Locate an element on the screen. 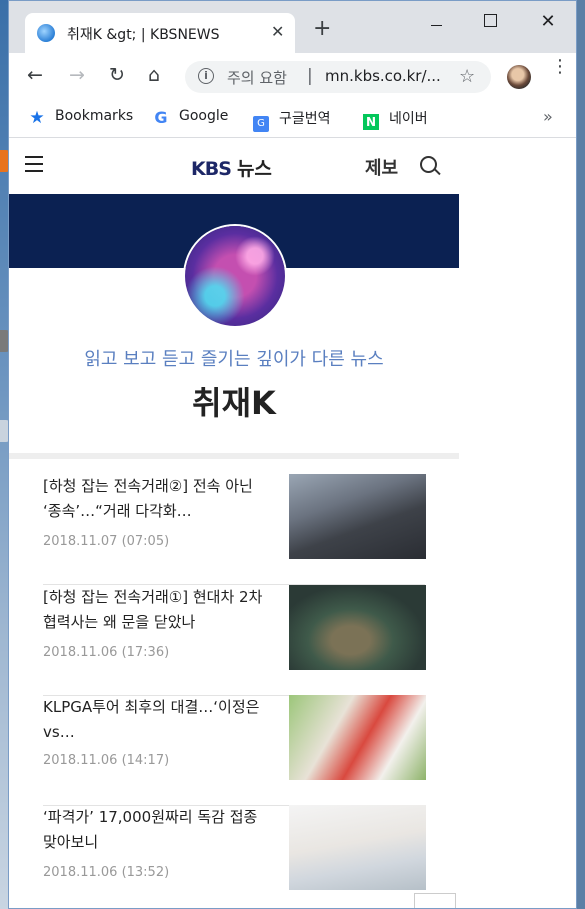  maximize-button is located at coordinates (490, 21).